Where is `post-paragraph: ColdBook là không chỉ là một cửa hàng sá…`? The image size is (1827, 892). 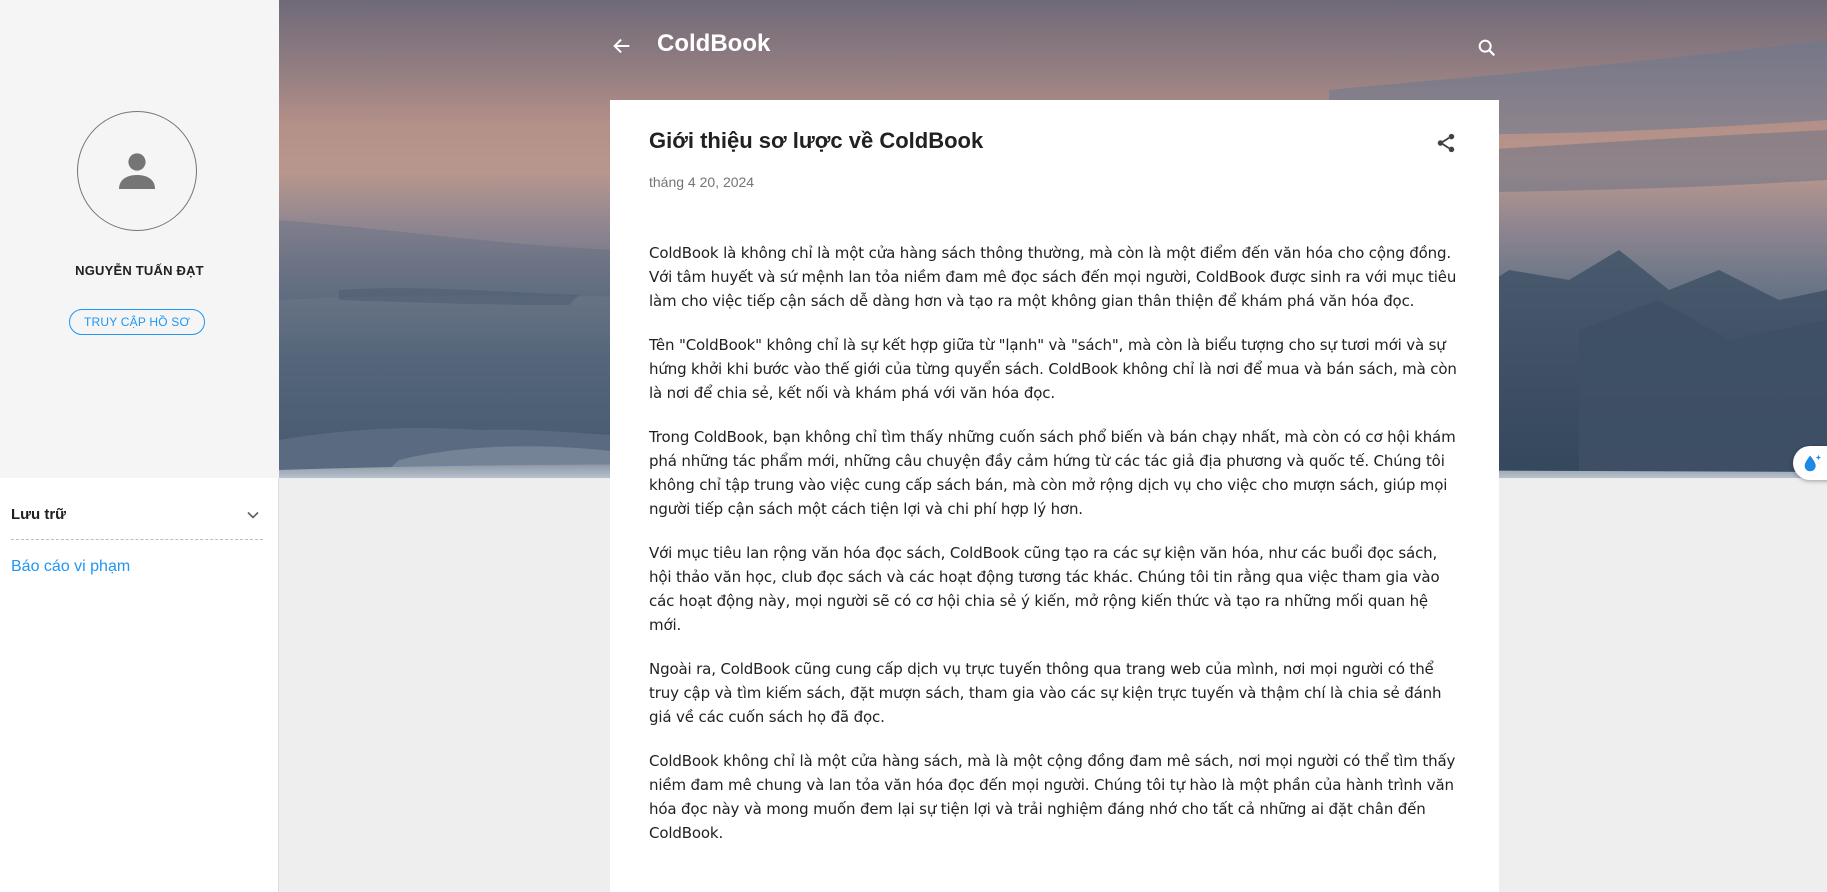
post-paragraph: ColdBook là không chỉ là một cửa hàng sá… is located at coordinates (1053, 277).